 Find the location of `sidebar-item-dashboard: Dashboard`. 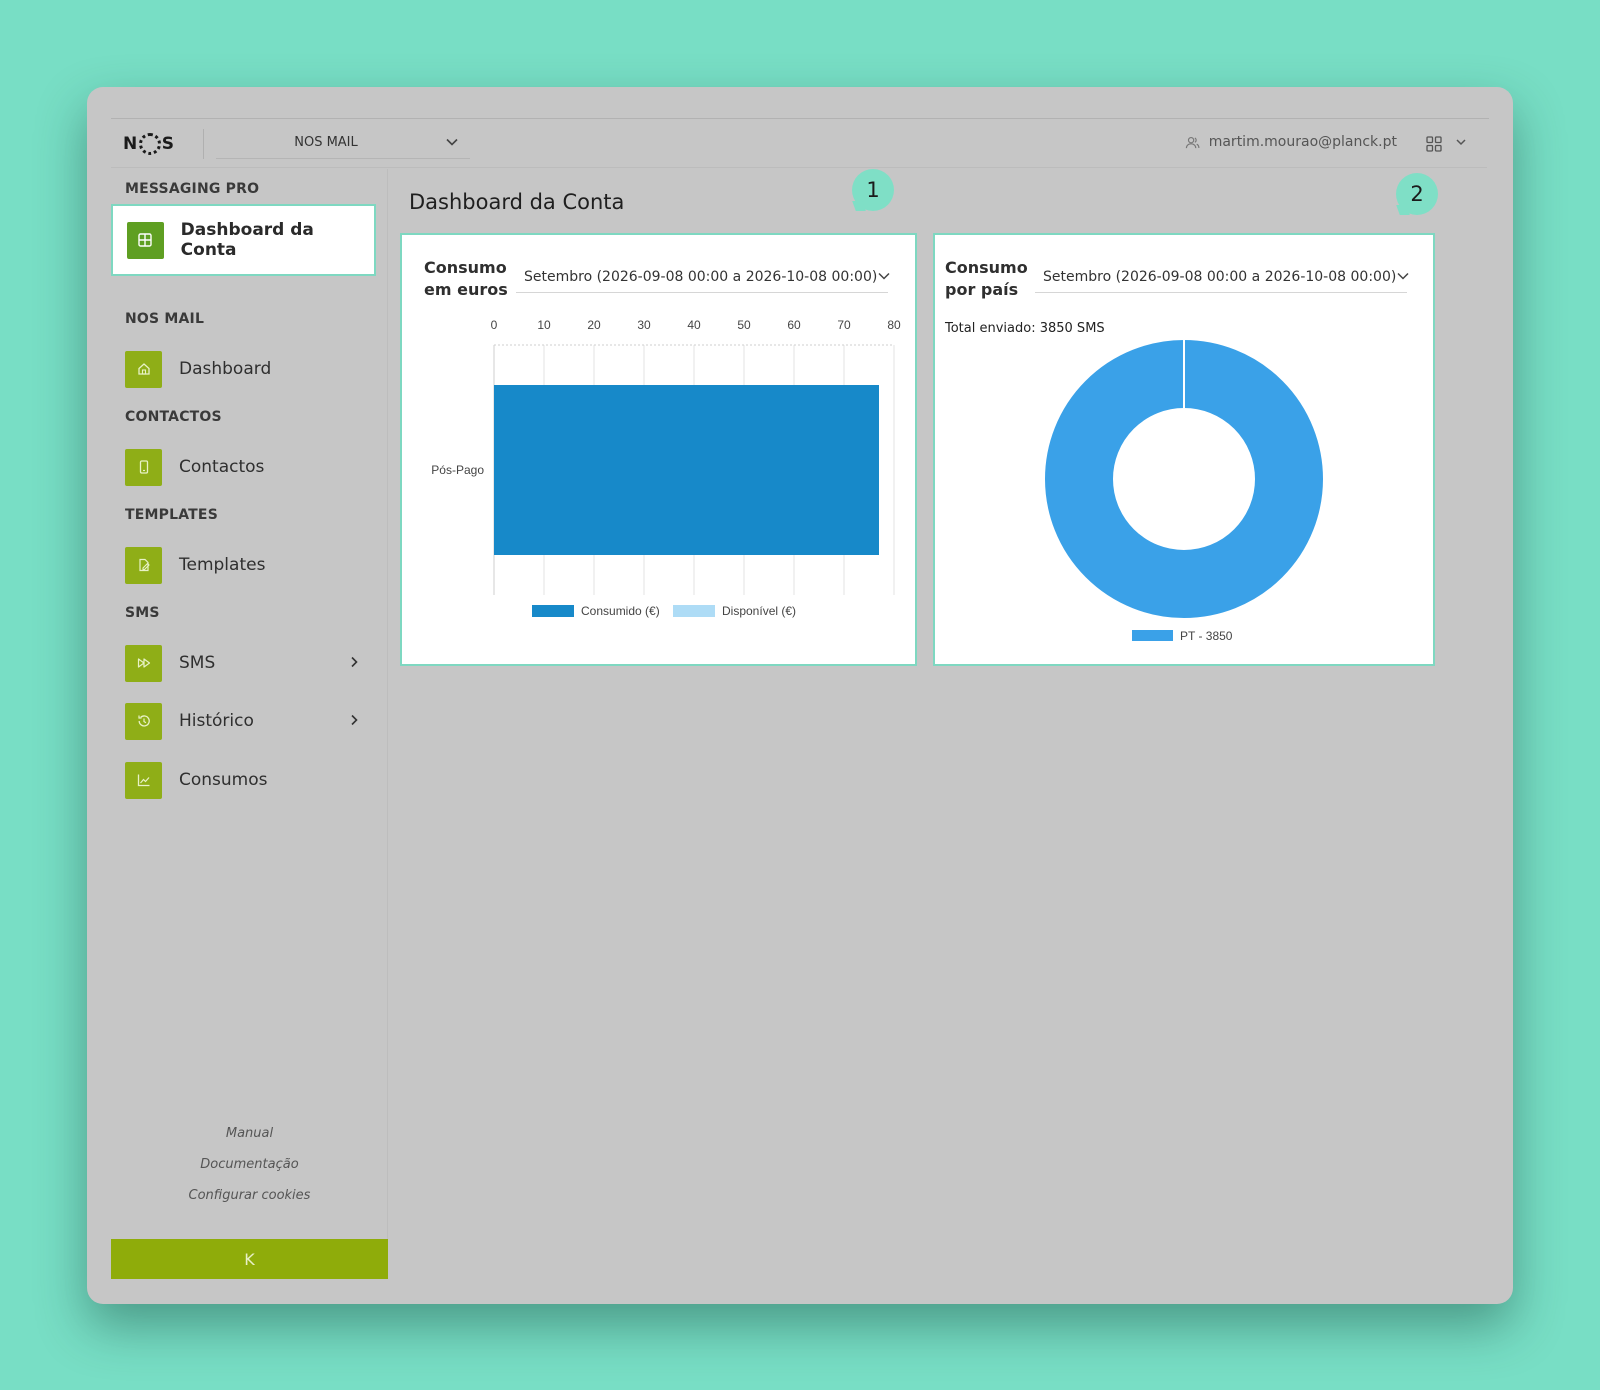

sidebar-item-dashboard: Dashboard is located at coordinates (243, 369).